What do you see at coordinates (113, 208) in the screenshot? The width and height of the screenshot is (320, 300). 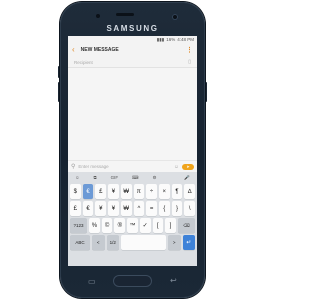 I see `key-yen-3: ¥` at bounding box center [113, 208].